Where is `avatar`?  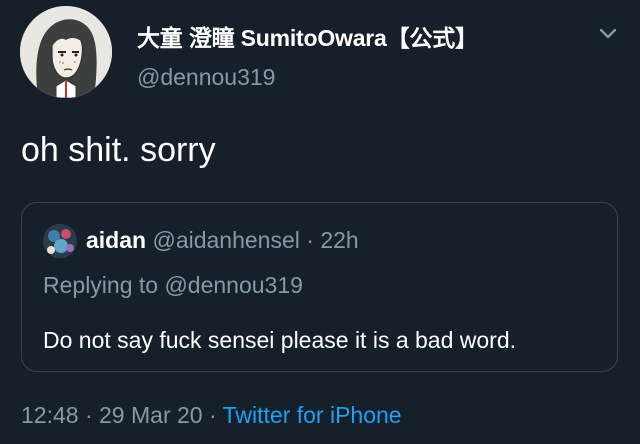
avatar is located at coordinates (66, 52).